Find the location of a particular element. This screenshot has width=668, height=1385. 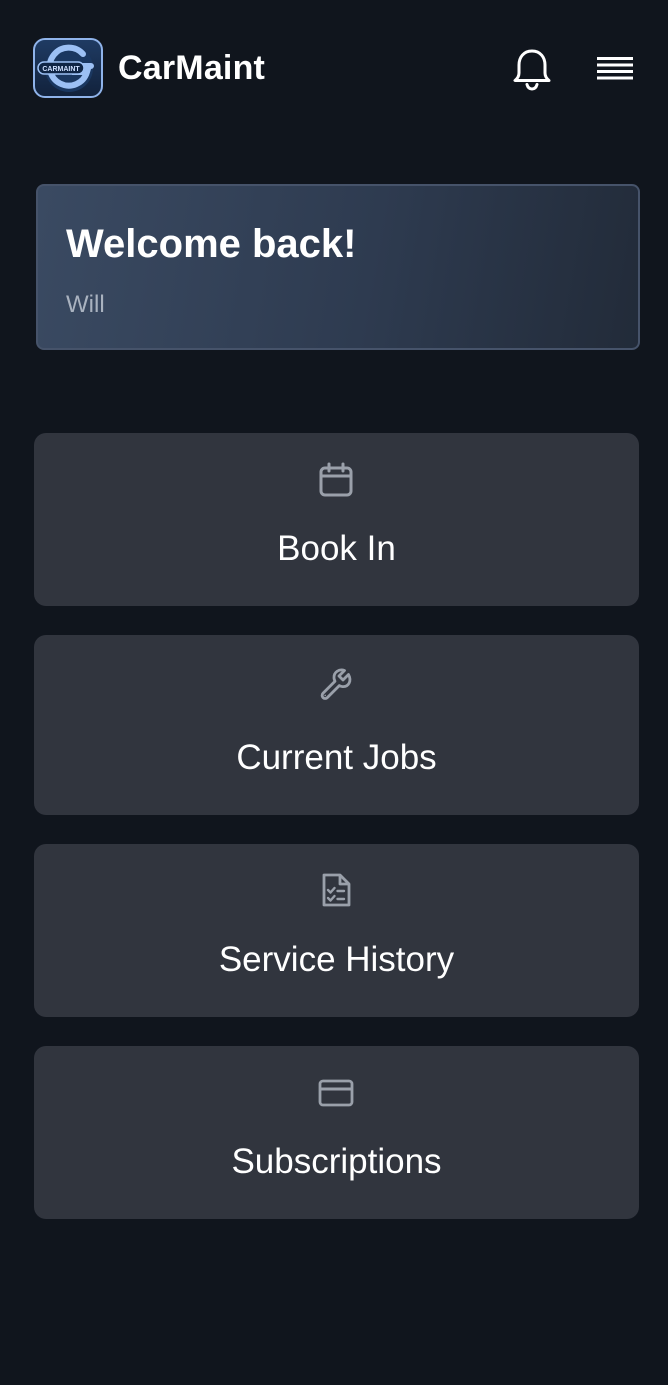

bell-icon is located at coordinates (532, 70).